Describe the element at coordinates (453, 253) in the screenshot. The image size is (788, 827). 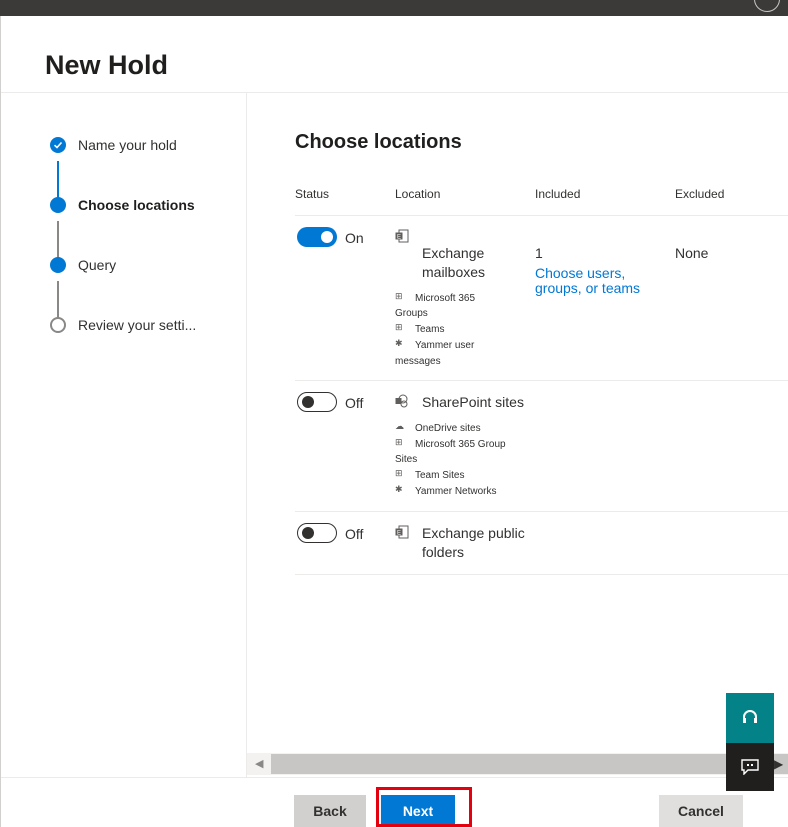
I see `location-name: Exchange` at that location.